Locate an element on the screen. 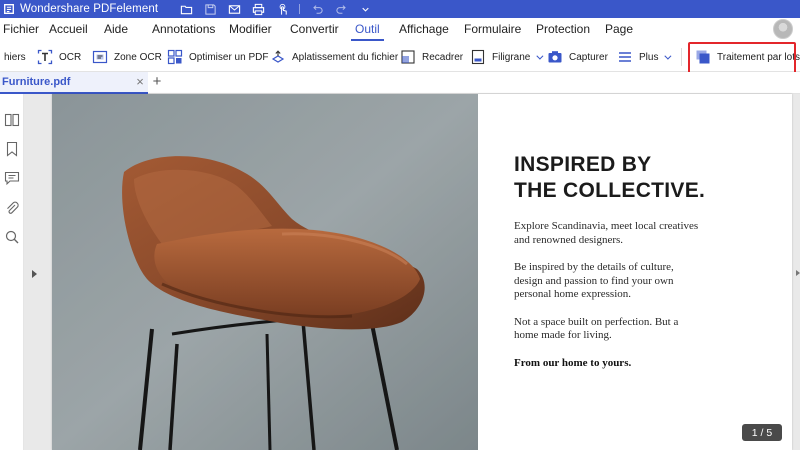 Image resolution: width=800 pixels, height=450 pixels. app-title: Wondershare PDFelement is located at coordinates (89, 9).